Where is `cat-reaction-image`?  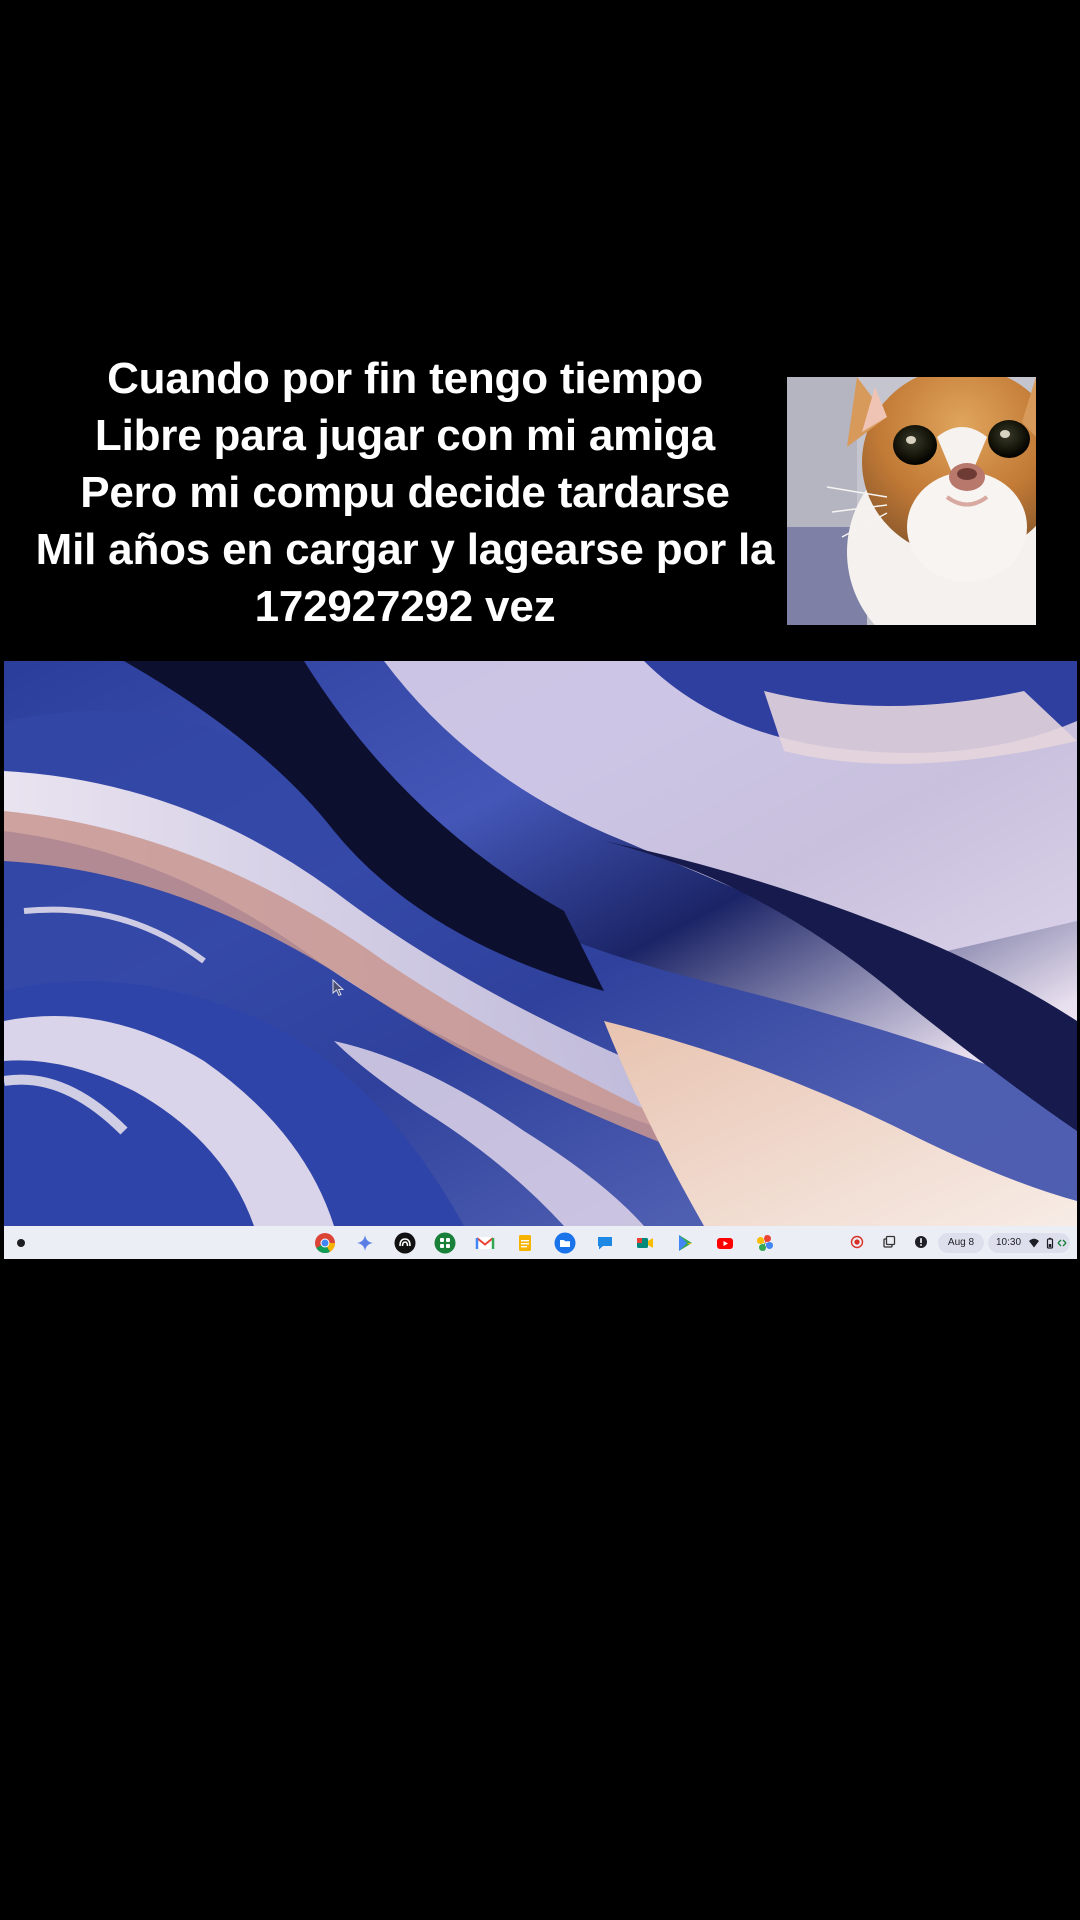 cat-reaction-image is located at coordinates (911, 501).